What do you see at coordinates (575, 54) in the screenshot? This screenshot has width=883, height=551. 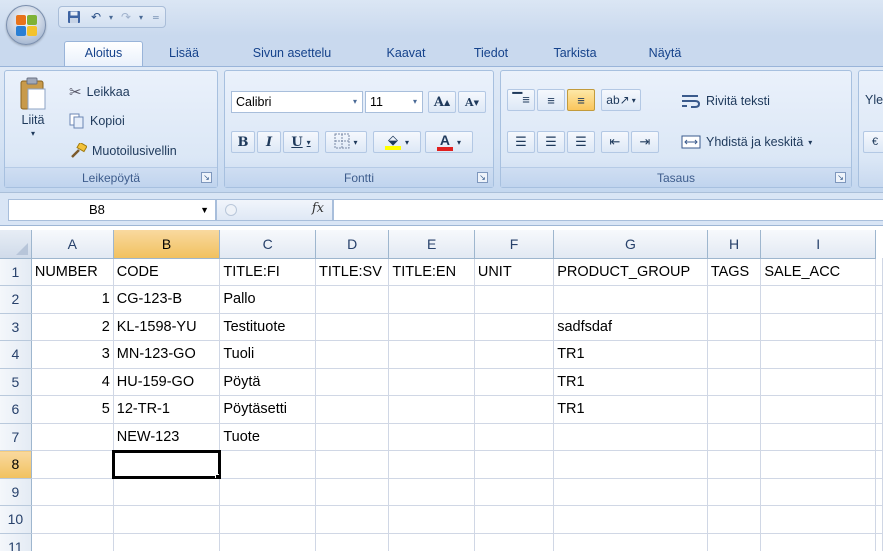 I see `tab-tarkista: Tarkista` at bounding box center [575, 54].